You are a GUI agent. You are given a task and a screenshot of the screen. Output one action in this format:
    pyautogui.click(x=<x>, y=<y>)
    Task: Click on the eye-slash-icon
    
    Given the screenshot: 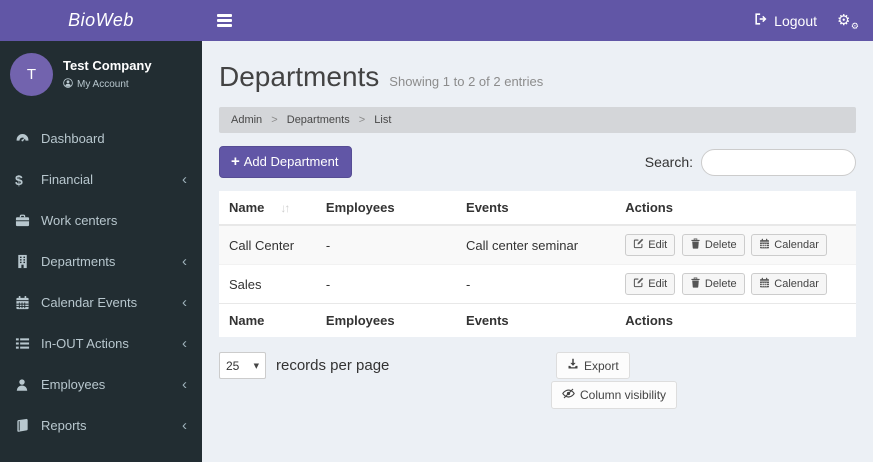 What is the action you would take?
    pyautogui.click(x=568, y=395)
    